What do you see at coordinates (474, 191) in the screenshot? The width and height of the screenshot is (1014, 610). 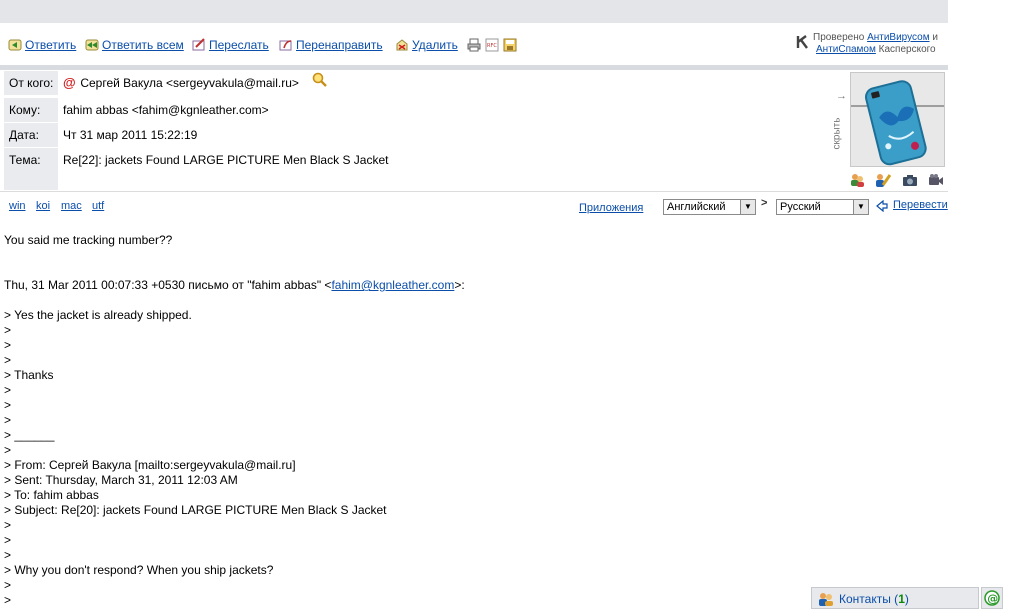 I see `header-divider` at bounding box center [474, 191].